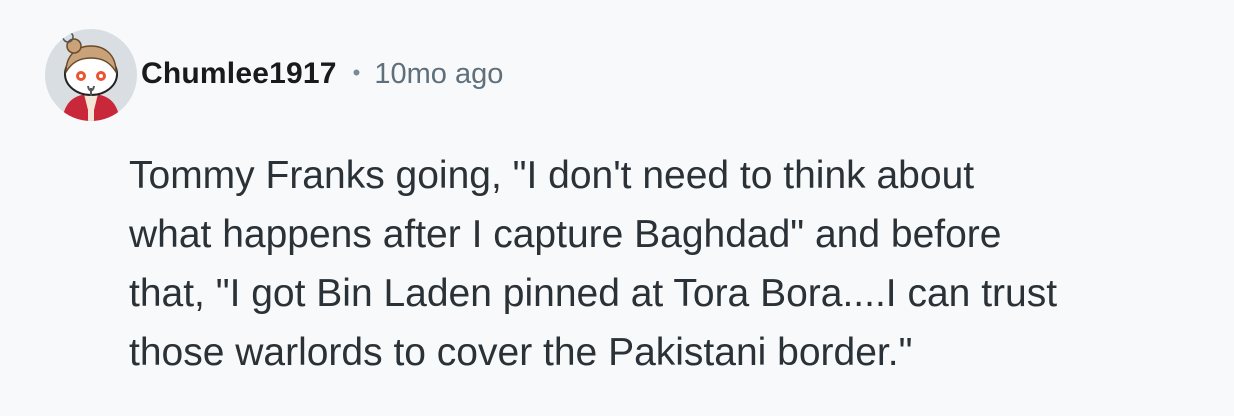 The image size is (1234, 416). I want to click on snoo-avatar-icon, so click(91, 75).